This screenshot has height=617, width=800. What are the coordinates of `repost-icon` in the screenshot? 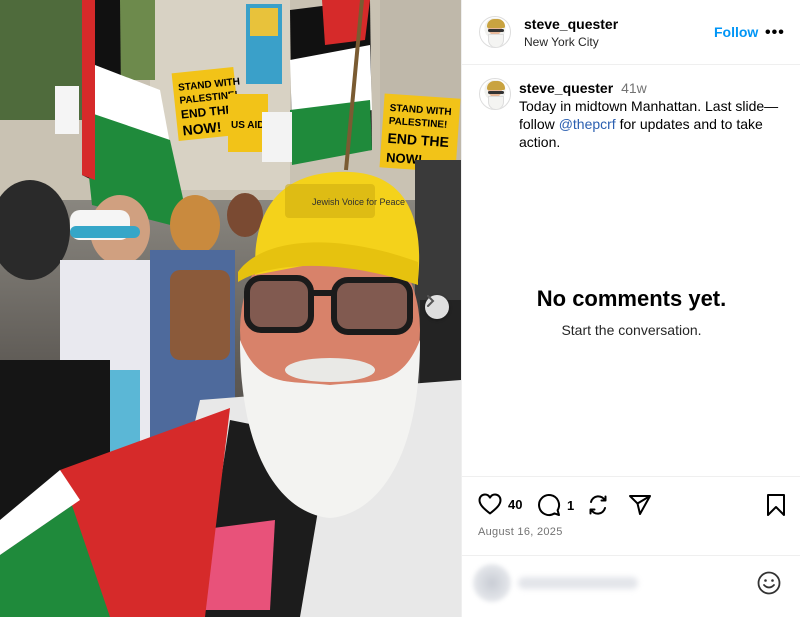 It's located at (598, 505).